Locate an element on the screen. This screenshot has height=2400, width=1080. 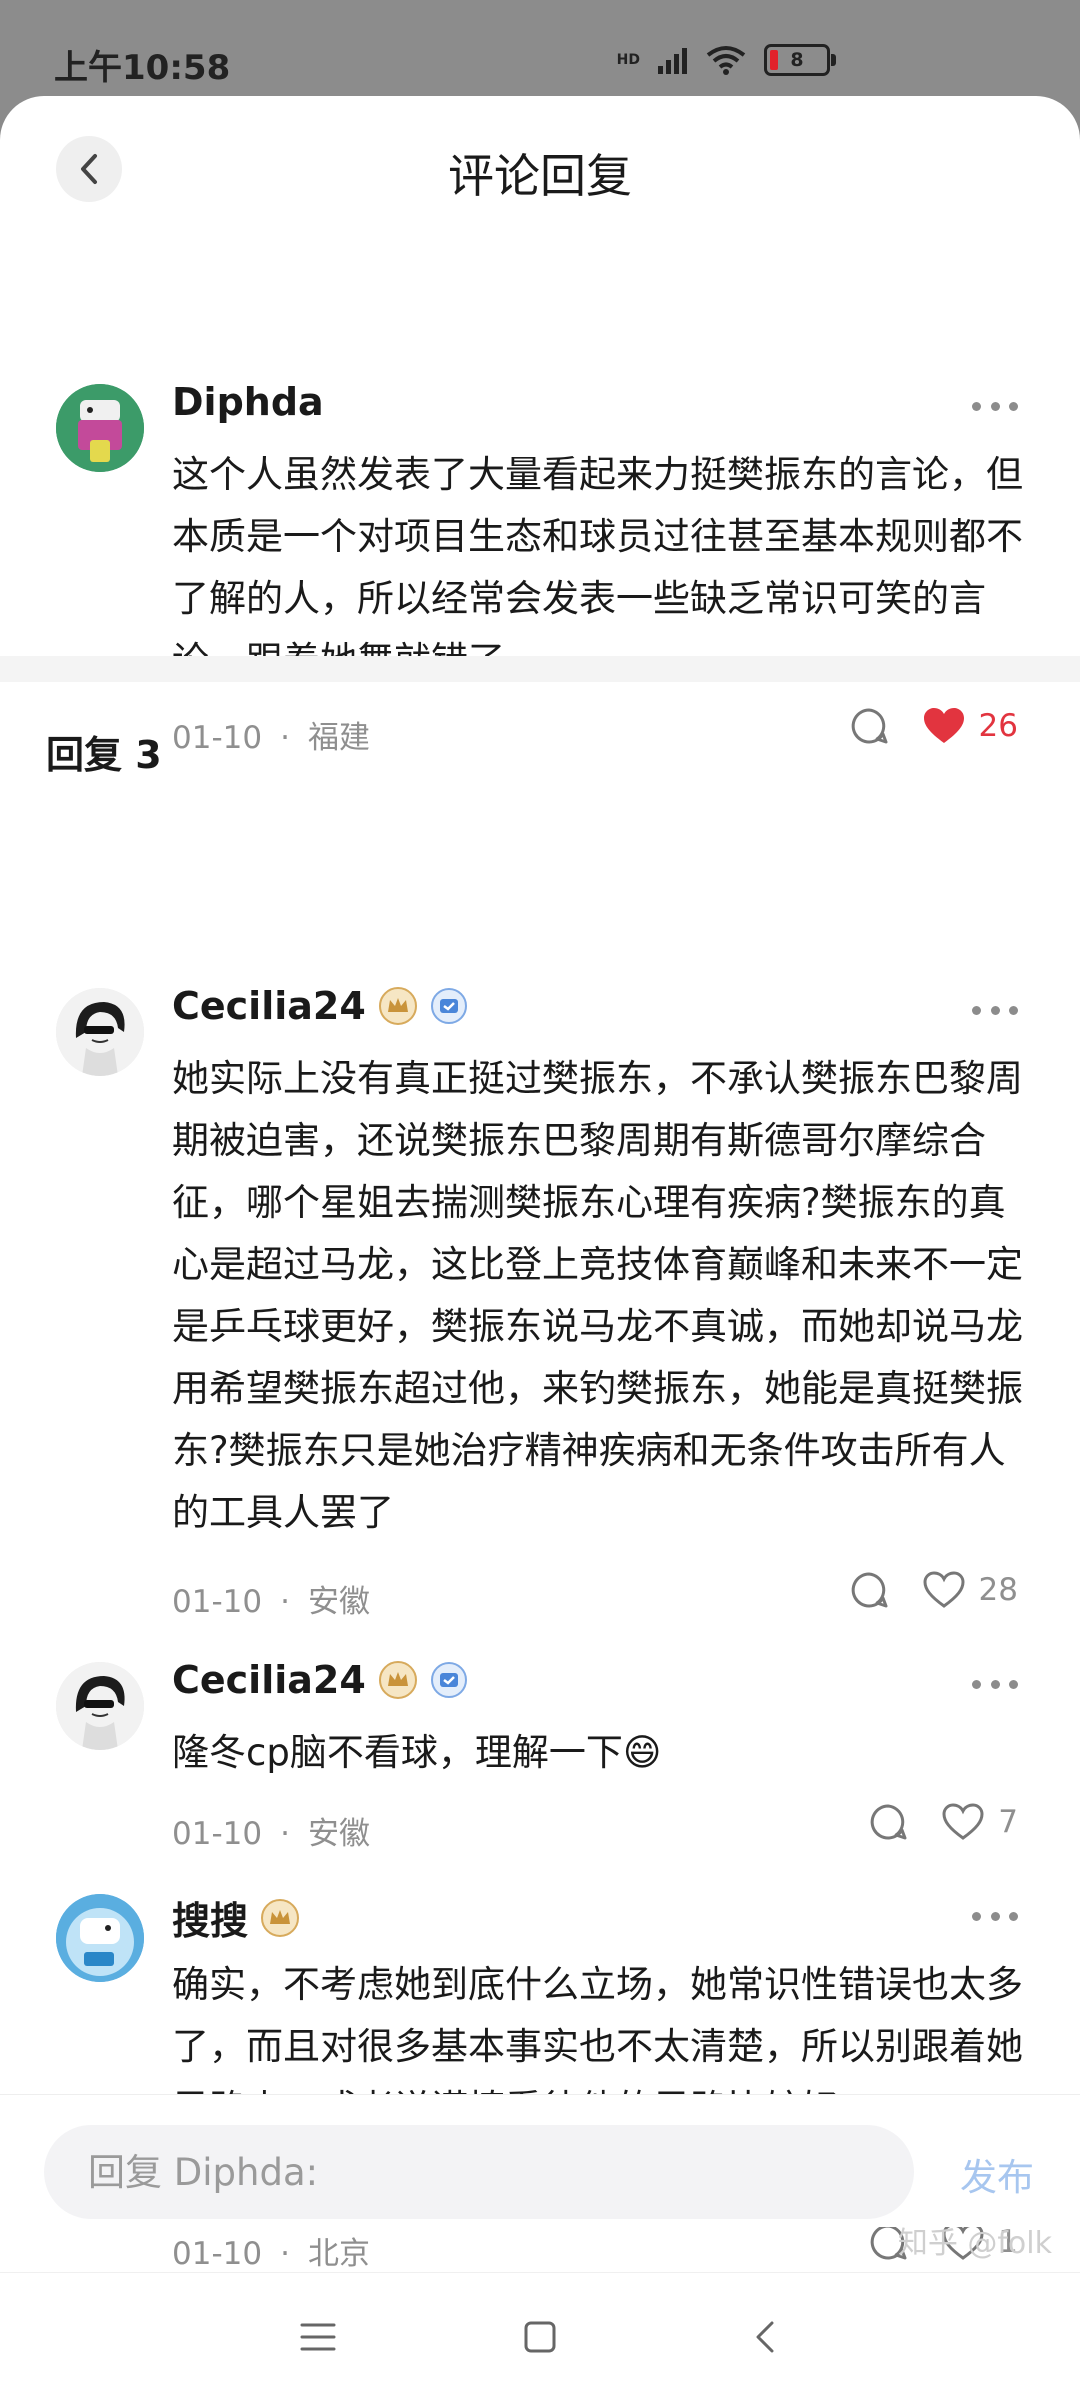
author-name: 搜搜 is located at coordinates (210, 1917).